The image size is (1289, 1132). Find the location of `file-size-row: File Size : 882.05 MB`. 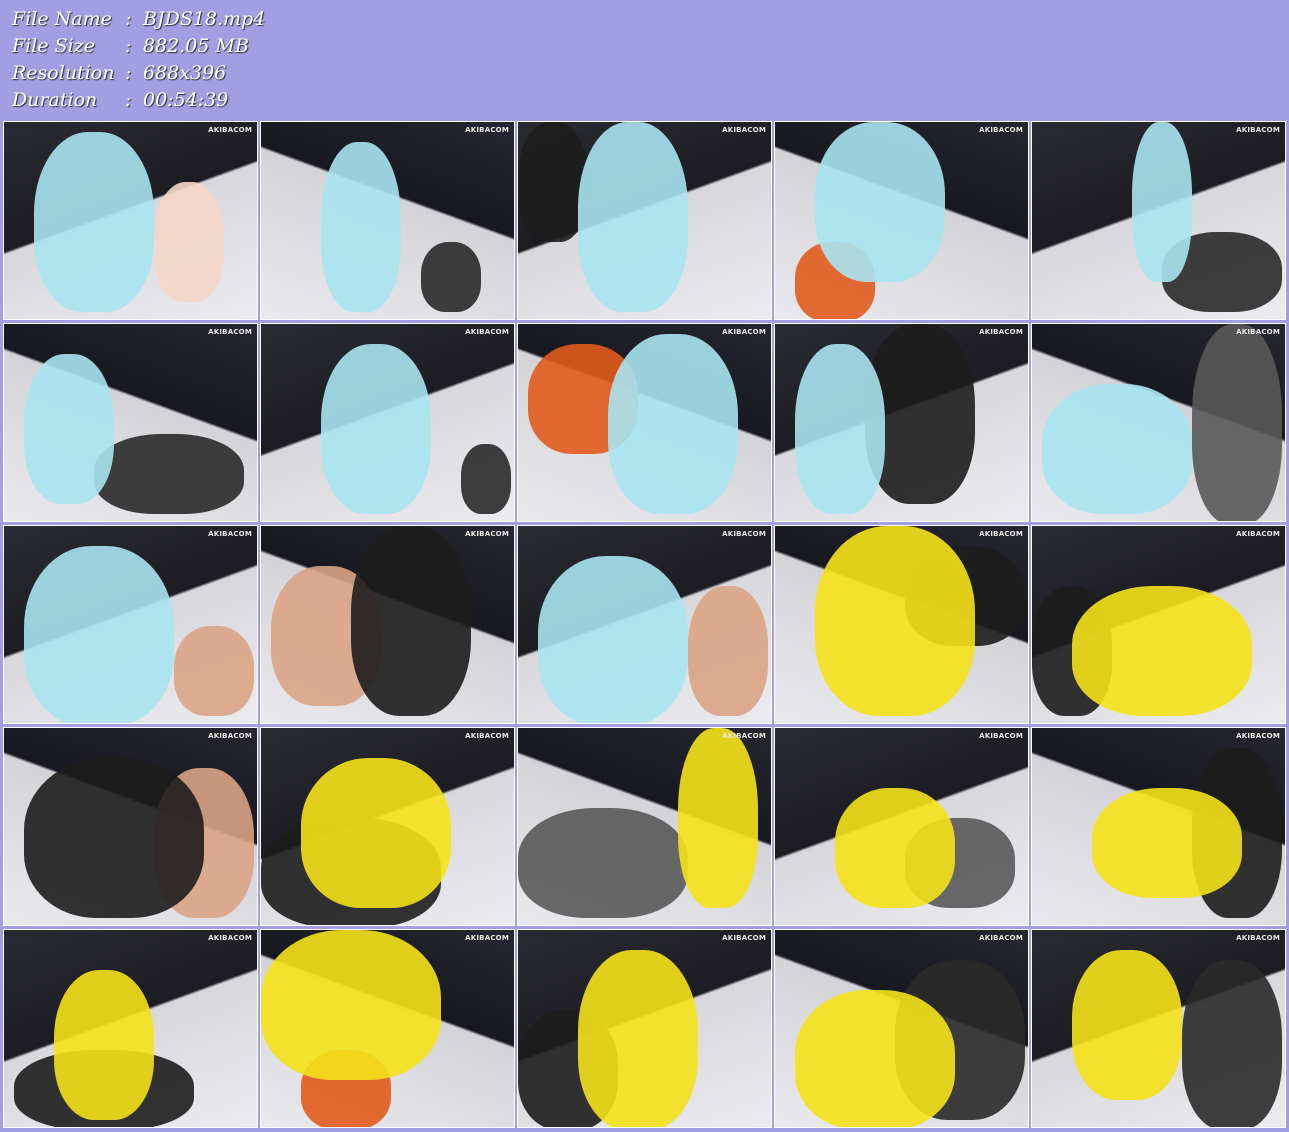

file-size-row: File Size : 882.05 MB is located at coordinates (138, 46).